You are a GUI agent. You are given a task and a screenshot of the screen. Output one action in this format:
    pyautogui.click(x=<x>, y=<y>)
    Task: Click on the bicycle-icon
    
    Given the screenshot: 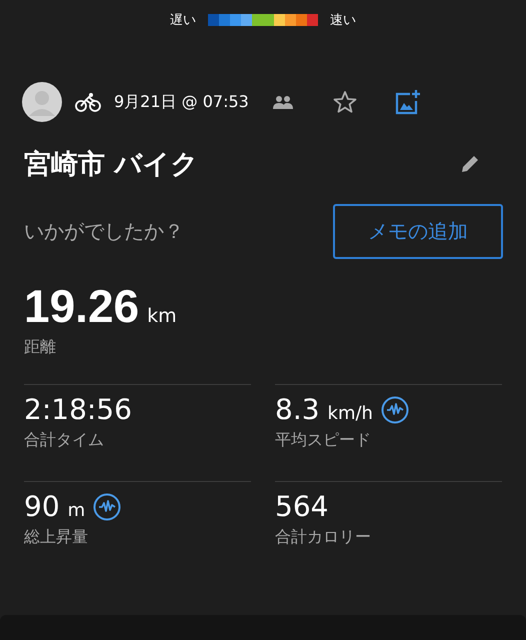 What is the action you would take?
    pyautogui.click(x=88, y=102)
    